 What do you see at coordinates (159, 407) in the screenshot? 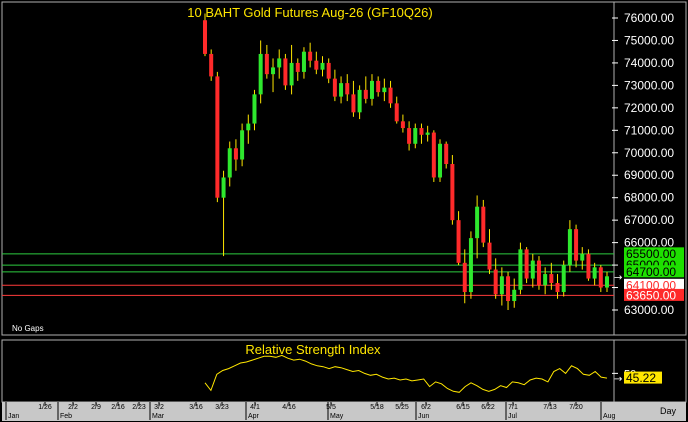
I see `date-tick-label: 3/2` at bounding box center [159, 407].